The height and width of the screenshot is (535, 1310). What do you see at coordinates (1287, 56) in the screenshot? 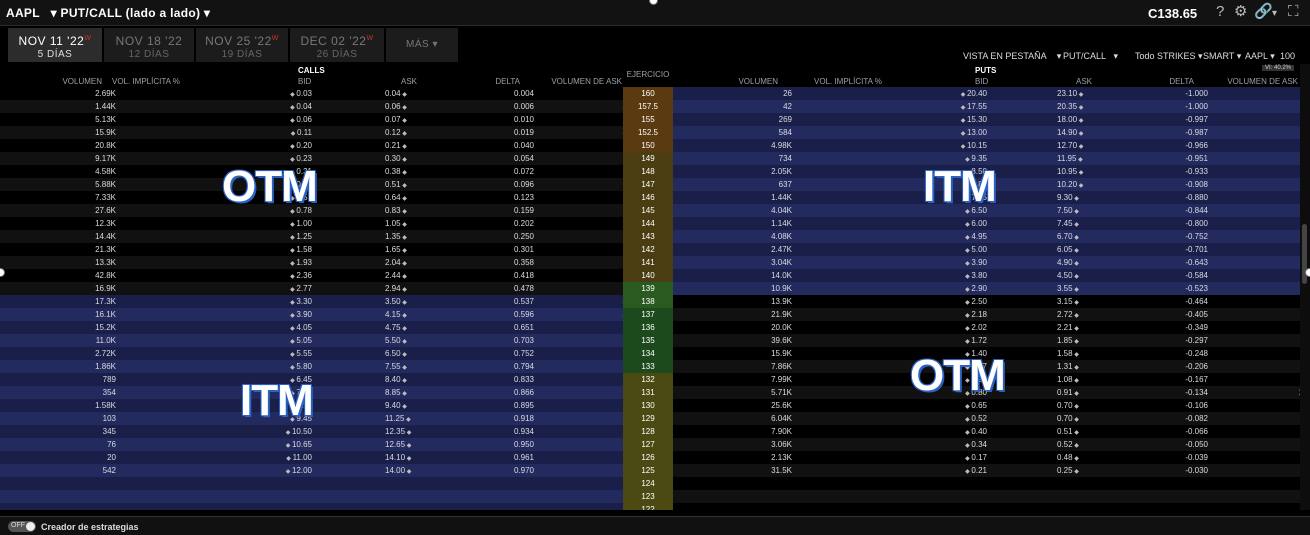
I see `multiplier-field: 100` at bounding box center [1287, 56].